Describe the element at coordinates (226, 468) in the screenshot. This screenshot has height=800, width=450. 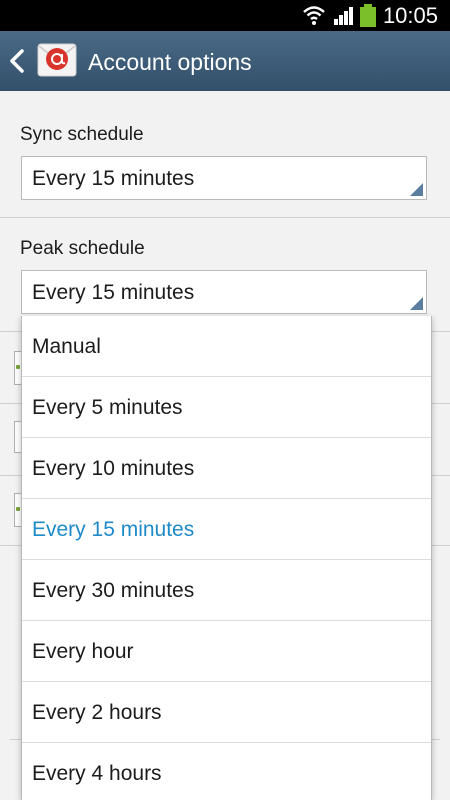
I see `dropdown-option: Every 10 minutes` at that location.